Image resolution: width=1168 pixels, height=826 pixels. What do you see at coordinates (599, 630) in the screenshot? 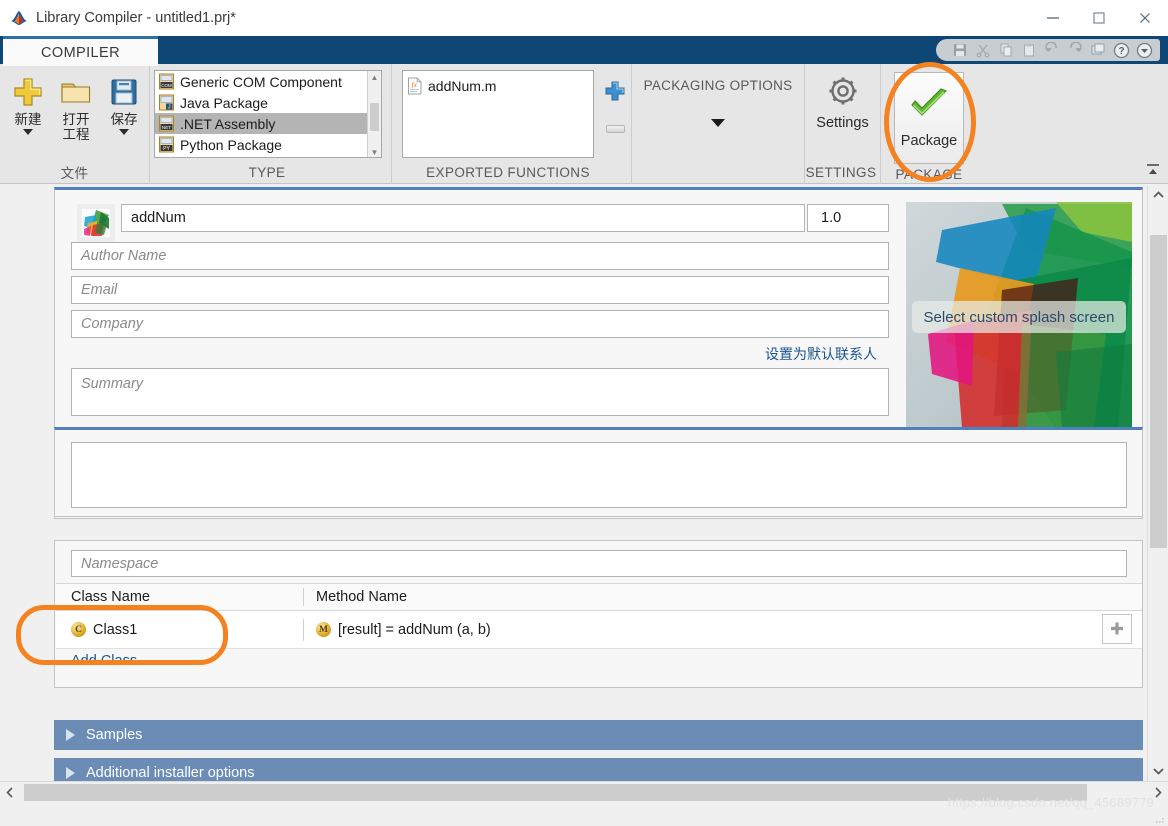
I see `table-row: C Class1 M [result] = addNum (a, b)` at bounding box center [599, 630].